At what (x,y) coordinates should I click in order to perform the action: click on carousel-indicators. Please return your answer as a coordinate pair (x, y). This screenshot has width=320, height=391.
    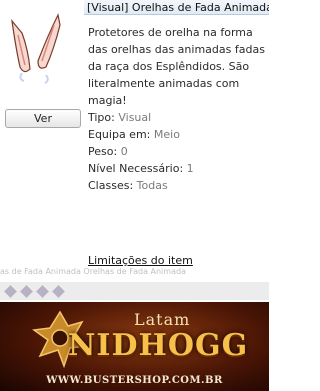
    Looking at the image, I should click on (134, 291).